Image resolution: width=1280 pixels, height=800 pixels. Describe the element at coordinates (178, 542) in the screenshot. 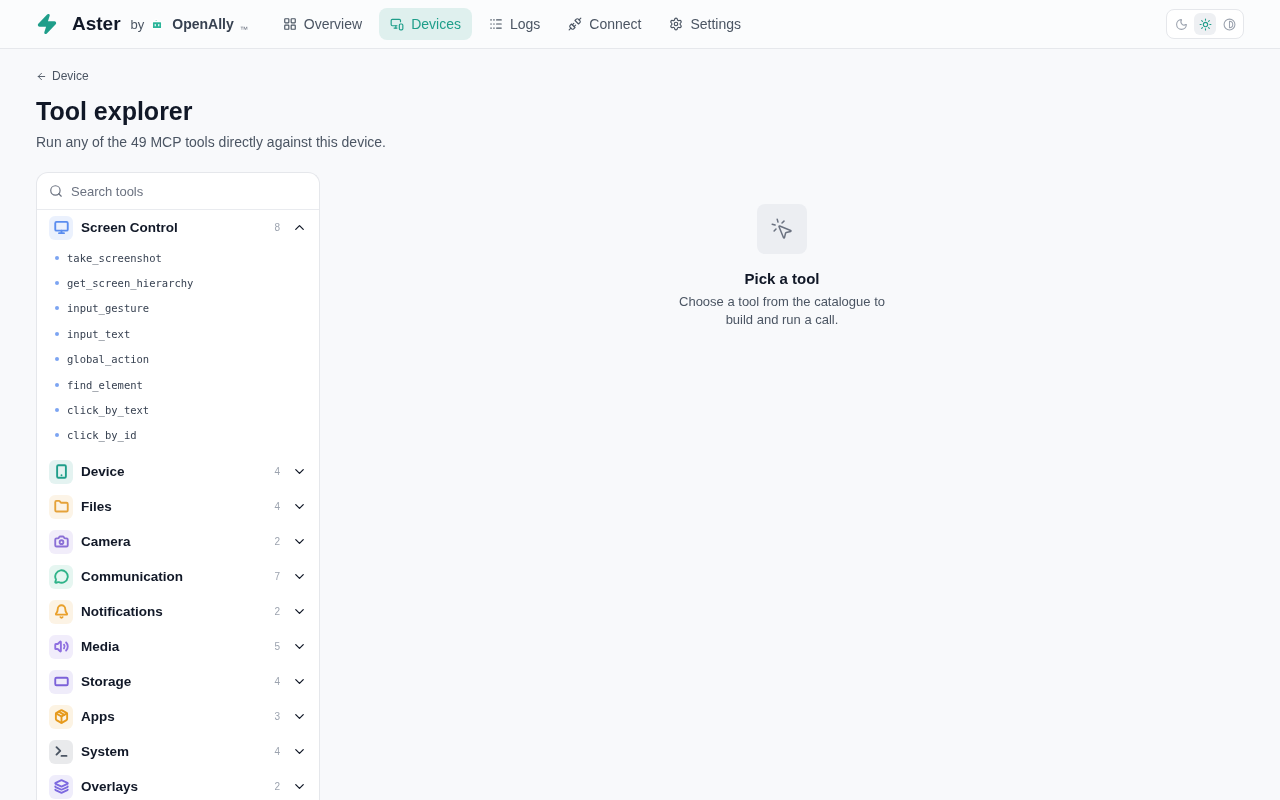

I see `category-header: Camera 2` at that location.